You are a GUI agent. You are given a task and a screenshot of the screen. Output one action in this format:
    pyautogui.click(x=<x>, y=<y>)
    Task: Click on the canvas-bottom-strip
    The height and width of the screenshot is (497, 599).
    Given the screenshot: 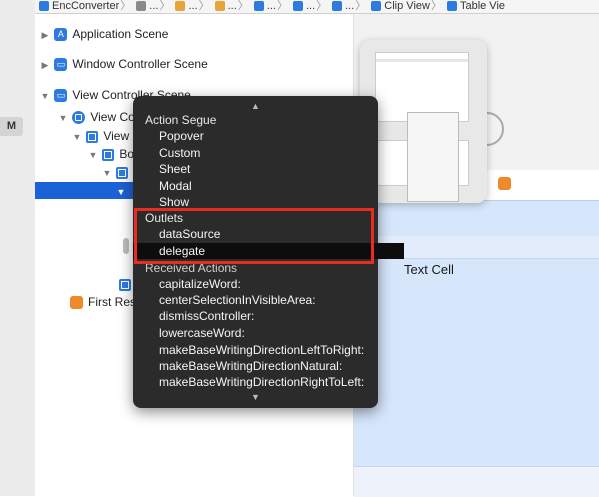 What is the action you would take?
    pyautogui.click(x=476, y=481)
    